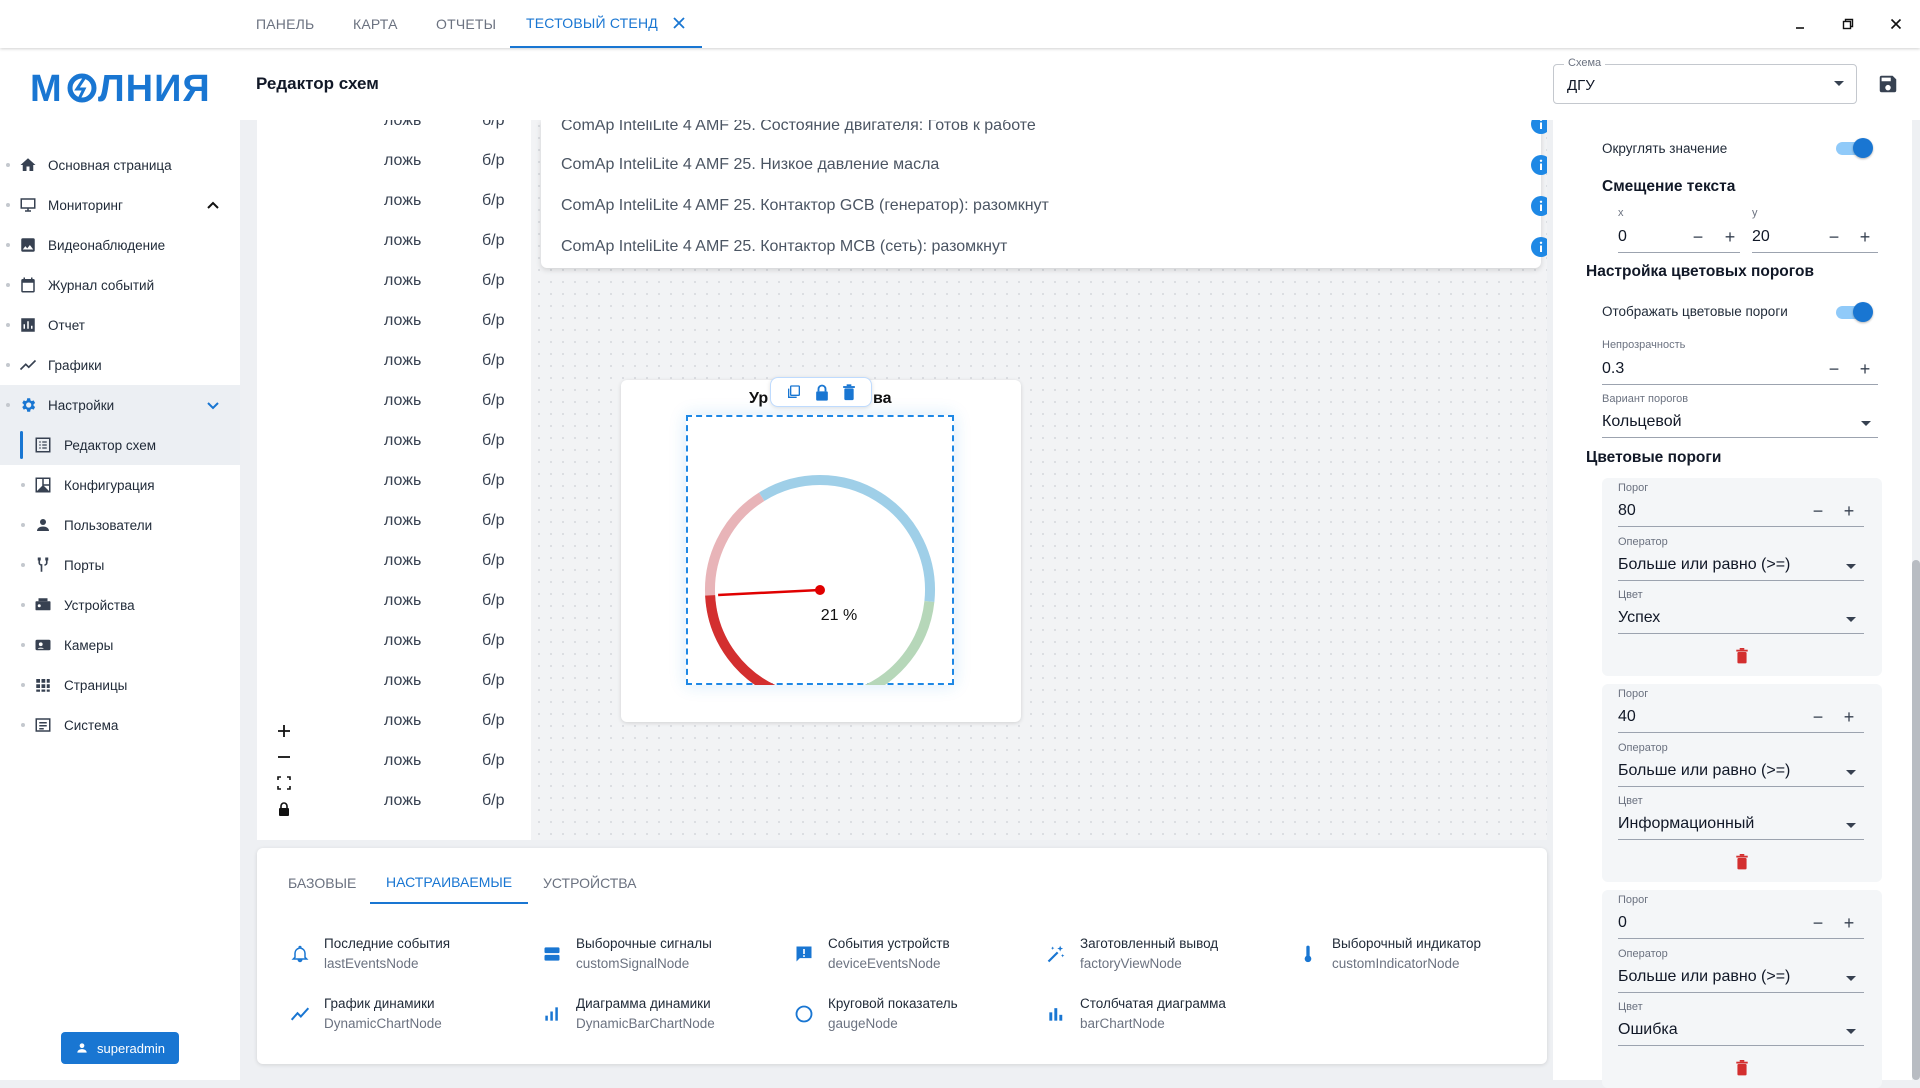 This screenshot has height=1088, width=1920. What do you see at coordinates (1164, 954) in the screenshot?
I see `palette-item-factory-view: Заготовленный вывод factoryViewNode` at bounding box center [1164, 954].